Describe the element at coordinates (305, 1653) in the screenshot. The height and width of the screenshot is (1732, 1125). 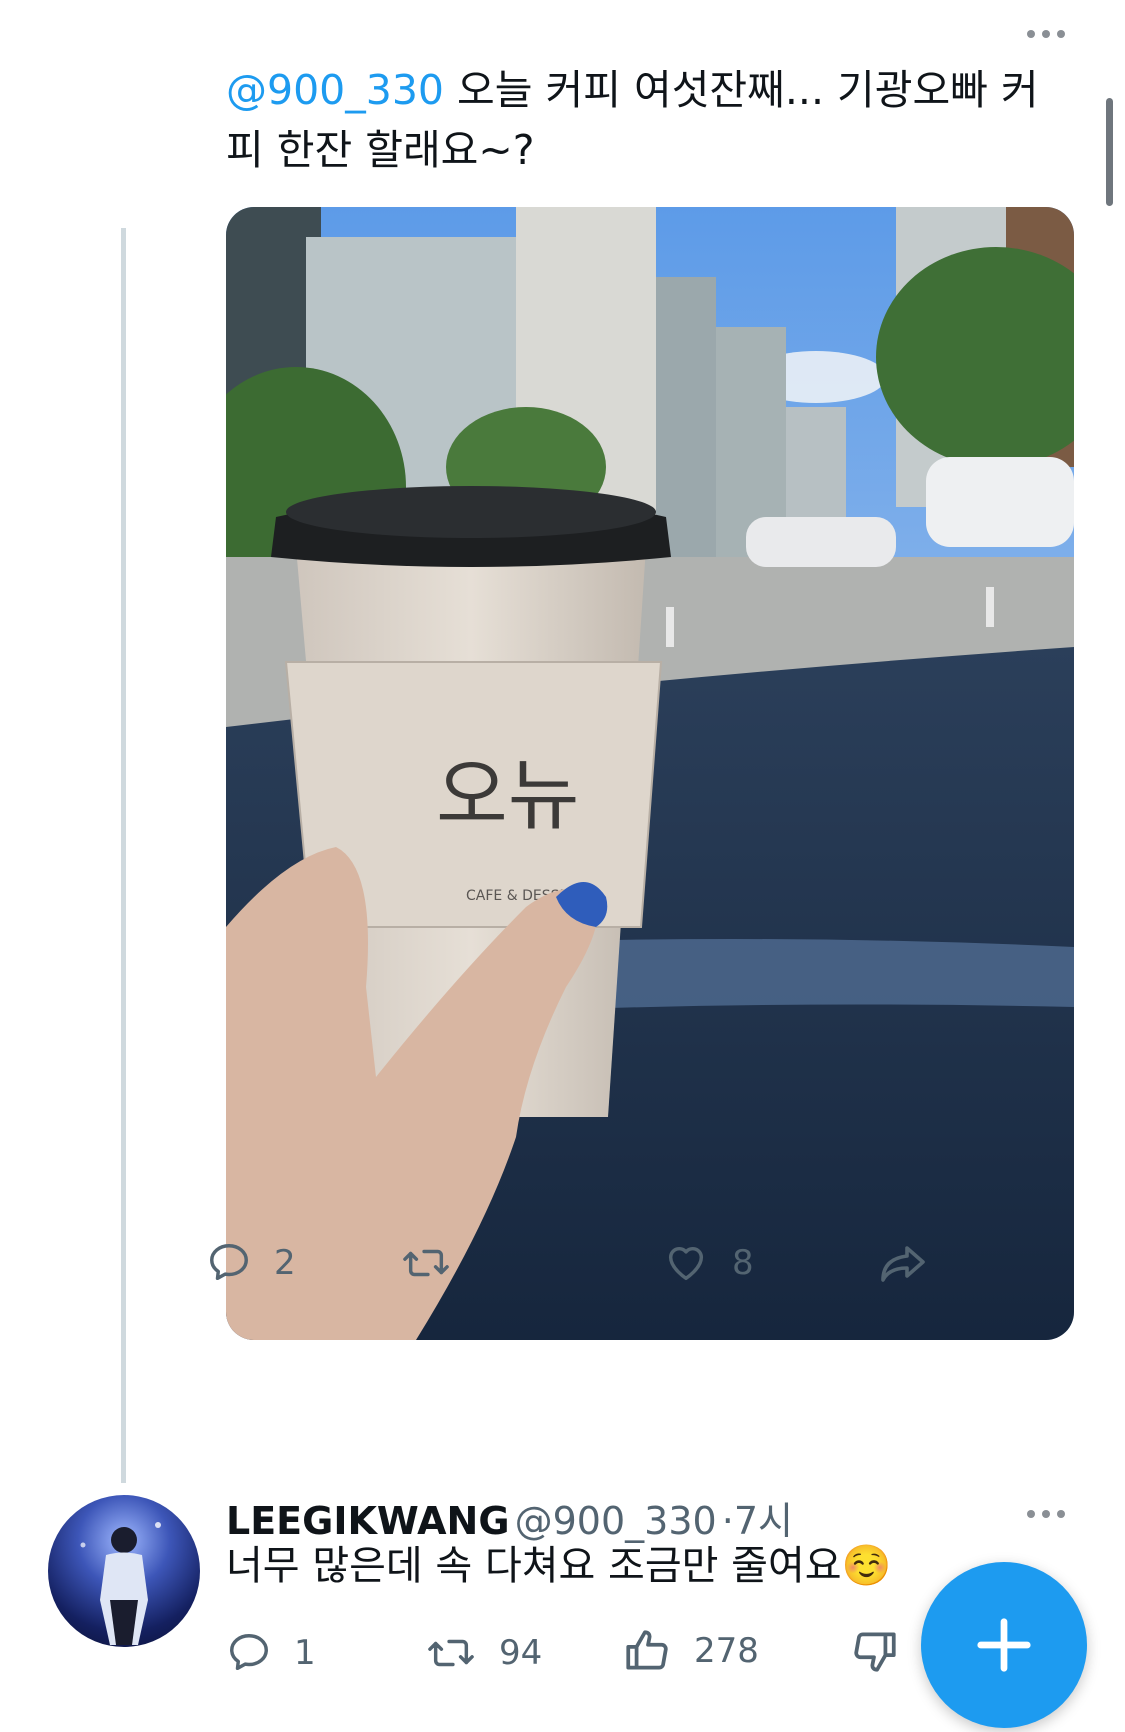
I see `reply-count: 1` at that location.